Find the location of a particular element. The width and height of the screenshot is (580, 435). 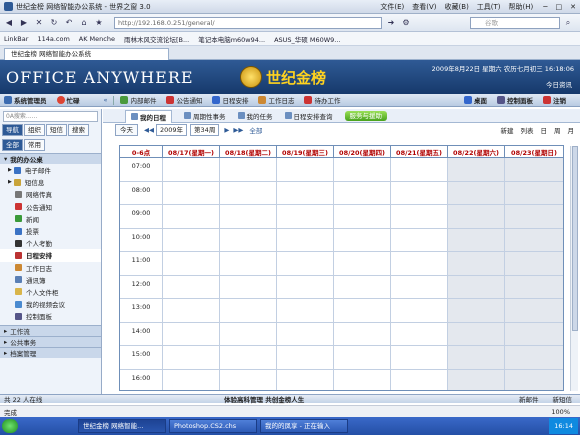

subtab-all: 全部 is located at coordinates (12, 145).